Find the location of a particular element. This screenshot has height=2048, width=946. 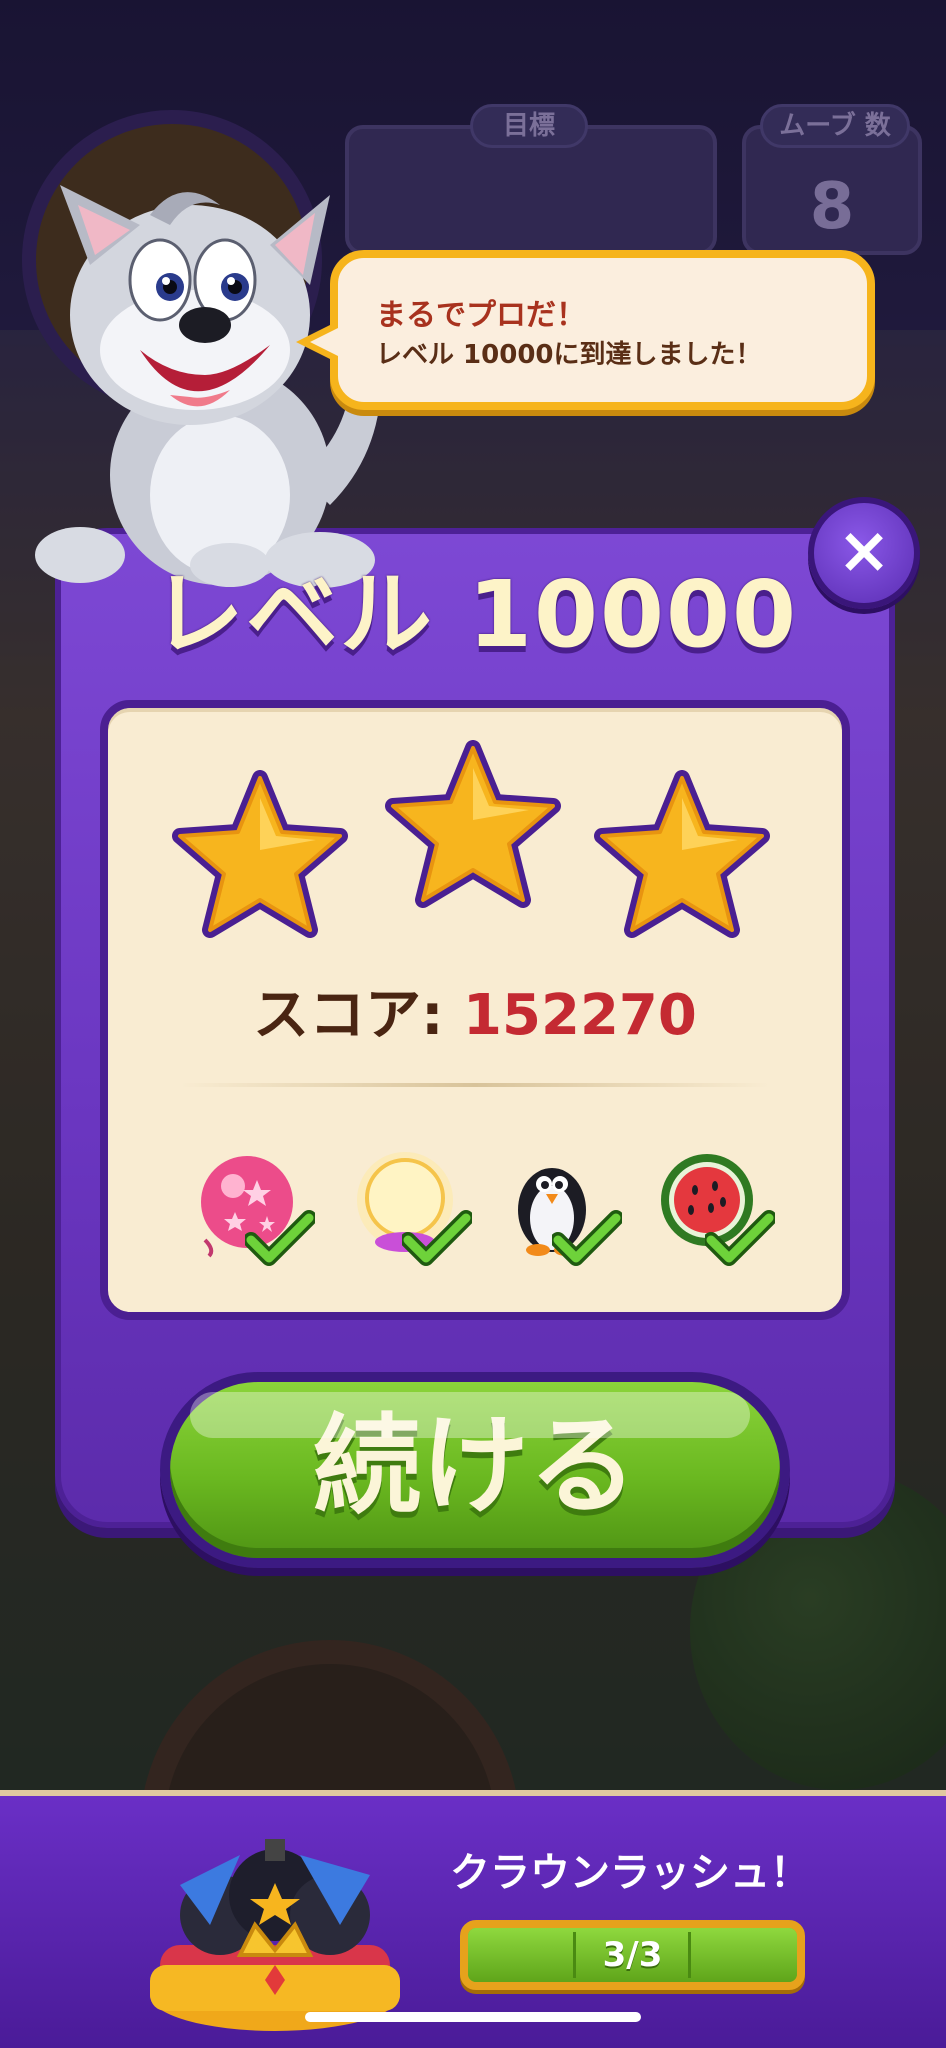

score-label: スコア: is located at coordinates (358, 1015).